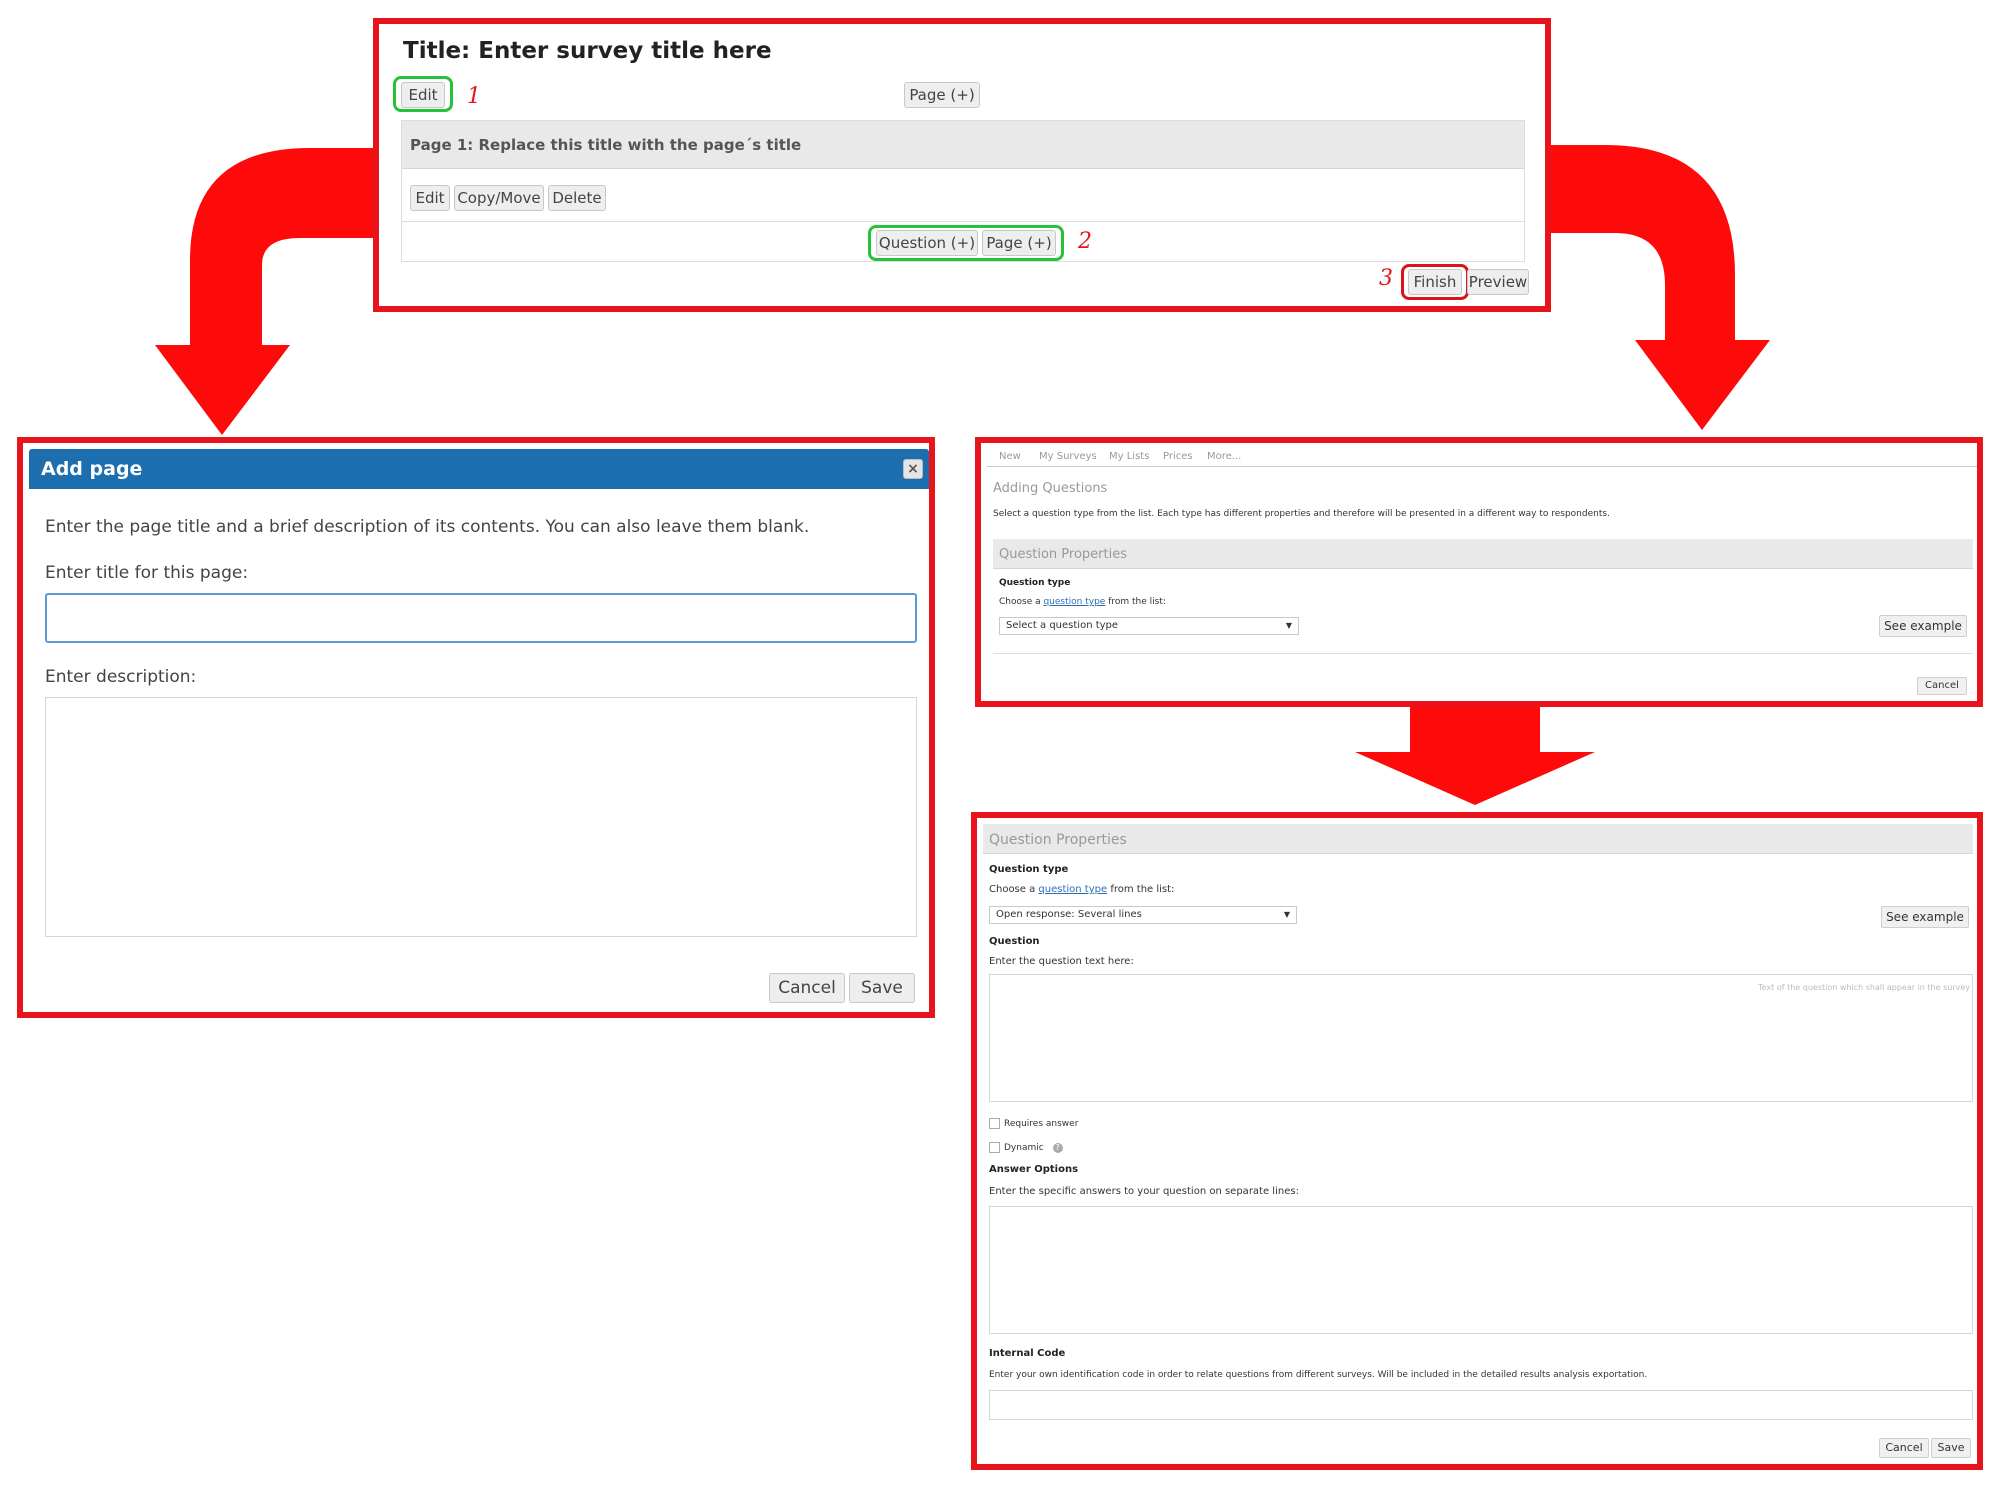 This screenshot has height=1490, width=2000. Describe the element at coordinates (121, 677) in the screenshot. I see `description-field-label: Enter description:` at that location.